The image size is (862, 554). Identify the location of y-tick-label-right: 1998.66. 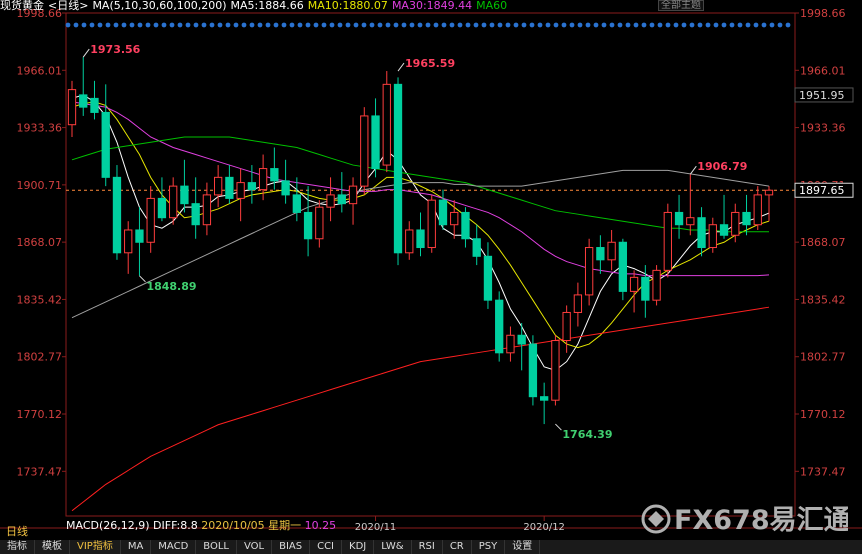
(823, 13).